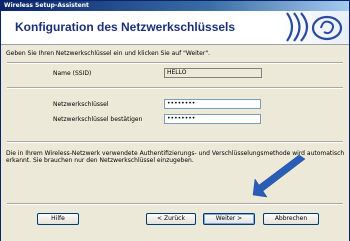  What do you see at coordinates (46, 5) in the screenshot?
I see `window-title: Wireless Setup-Assistent` at bounding box center [46, 5].